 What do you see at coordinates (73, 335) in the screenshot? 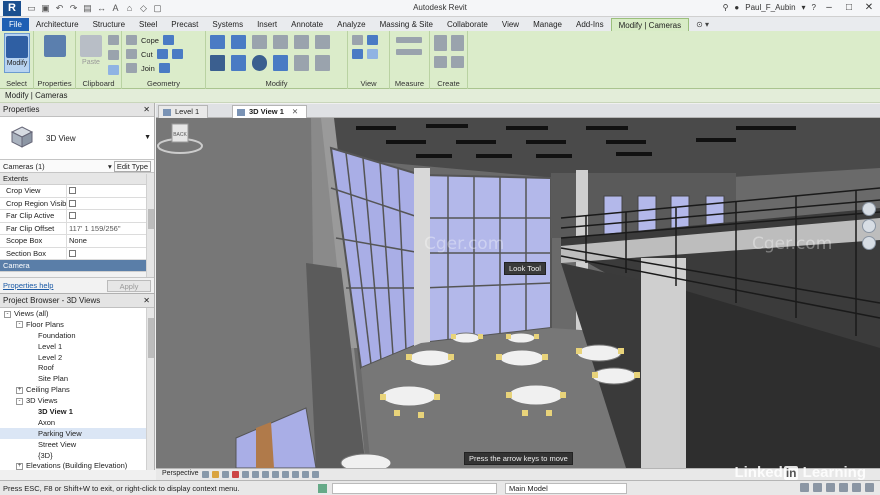
I see `browser-node: Foundation` at bounding box center [73, 335].